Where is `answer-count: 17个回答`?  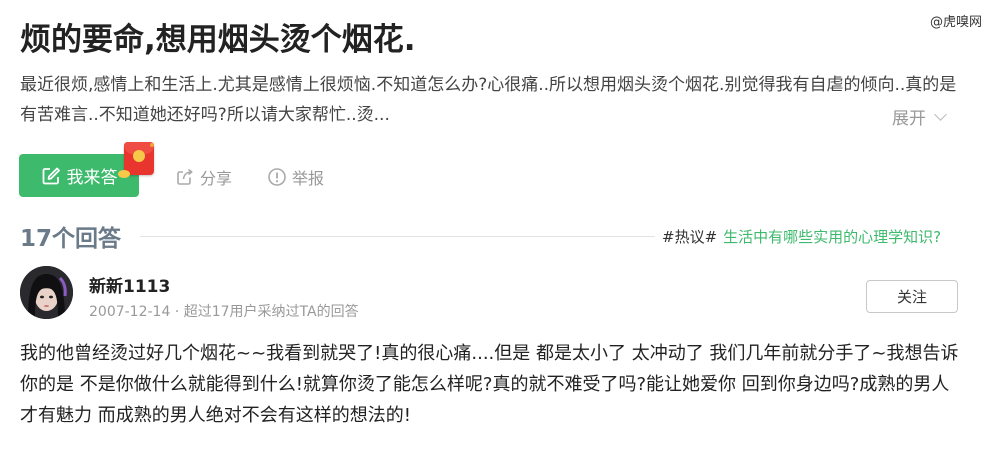
answer-count: 17个回答 is located at coordinates (71, 239).